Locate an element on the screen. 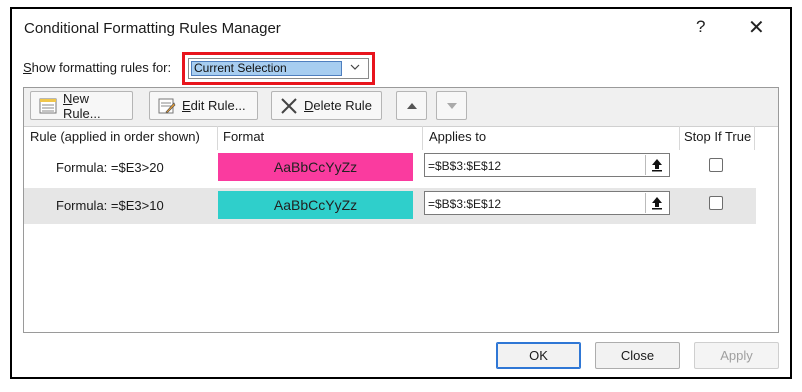  arrow-down-icon is located at coordinates (451, 105).